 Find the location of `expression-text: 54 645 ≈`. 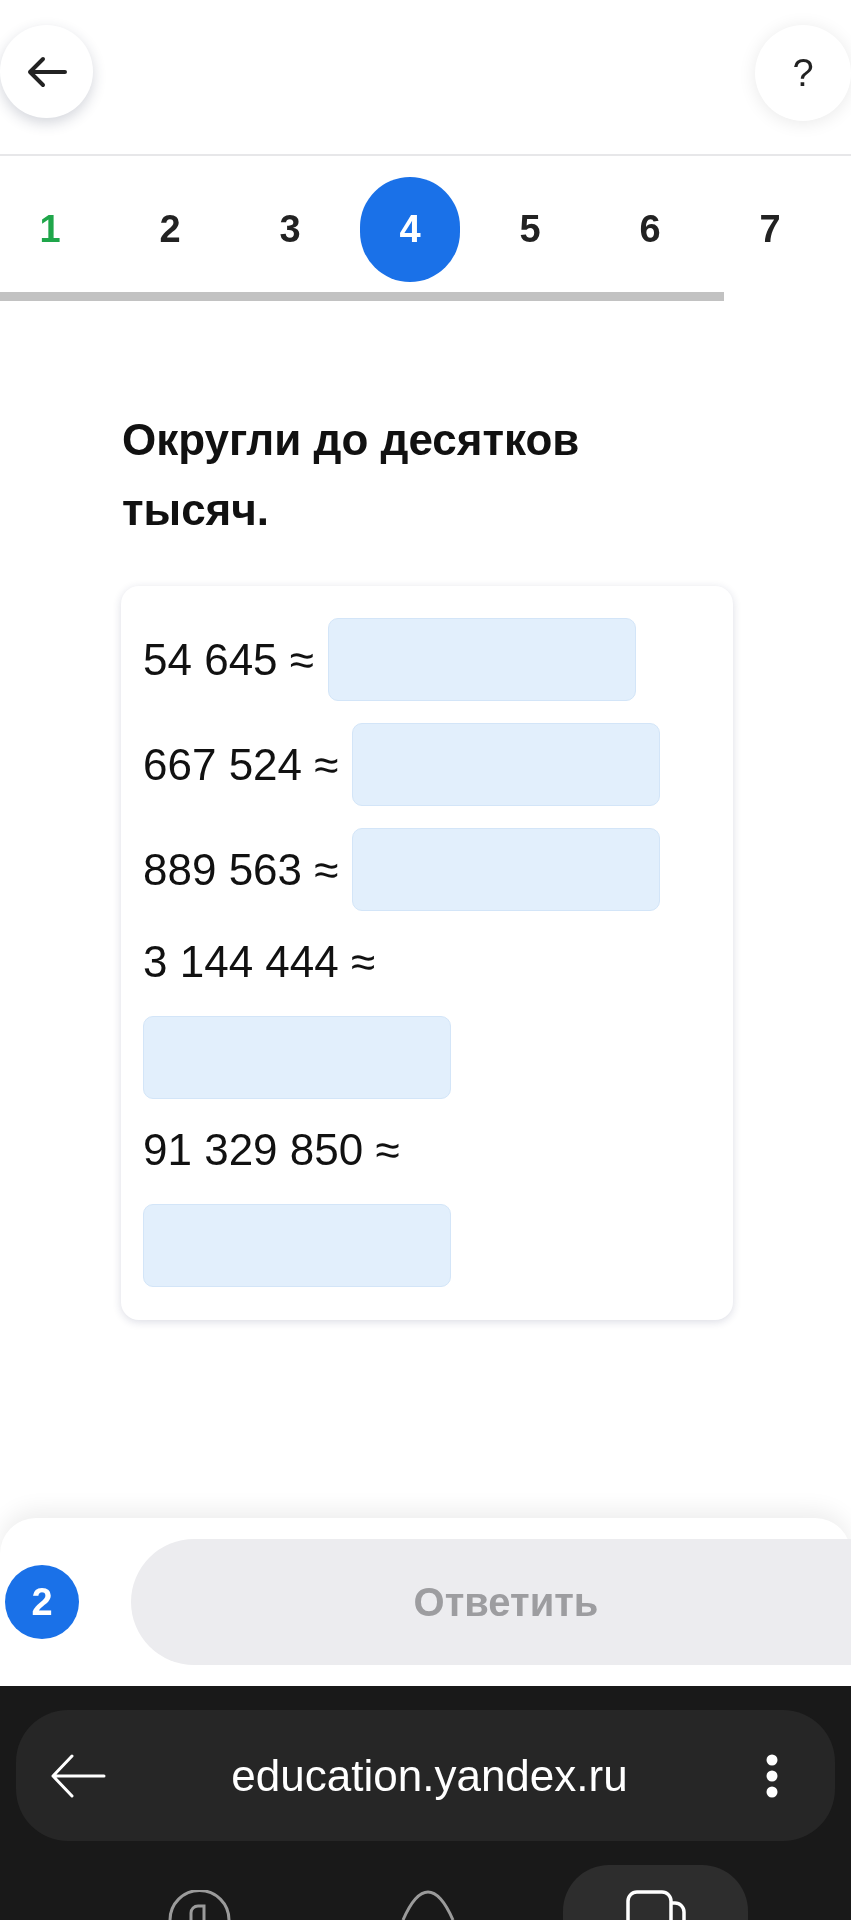

expression-text: 54 645 ≈ is located at coordinates (228, 659).